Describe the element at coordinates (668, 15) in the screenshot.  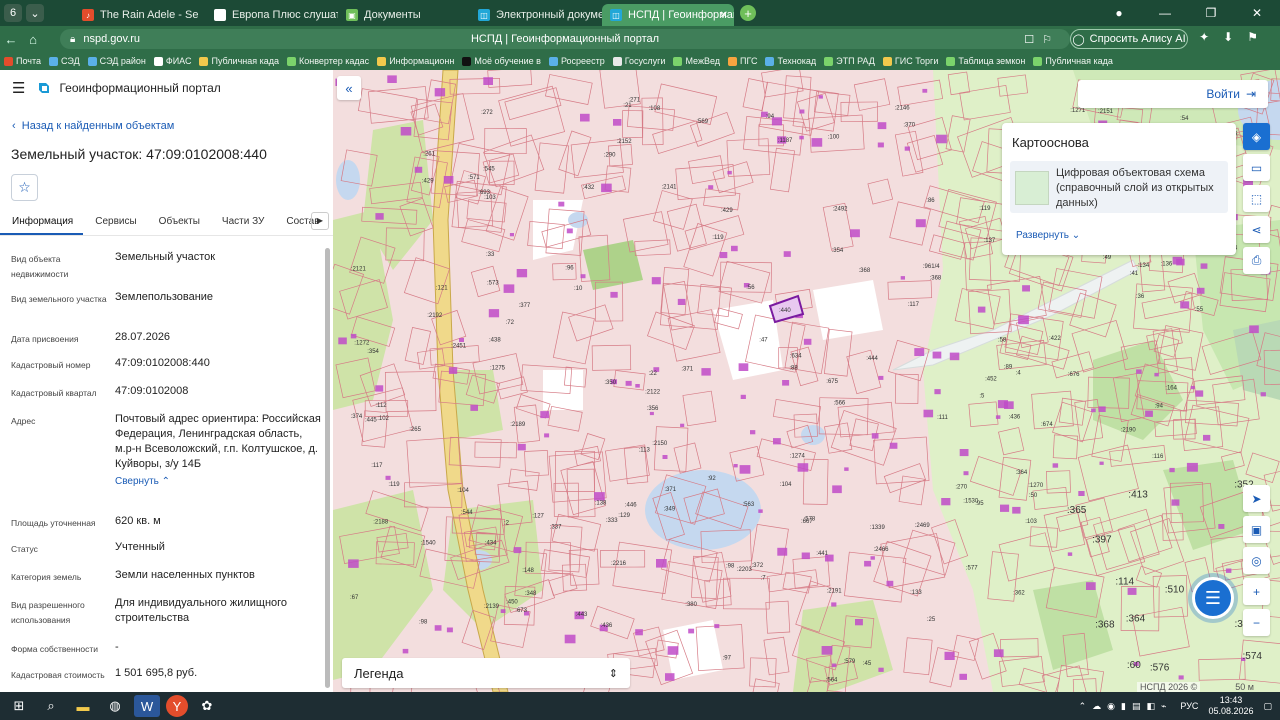
I see `tab-nspd: ◫ НСПД | Геоинформаци ✕` at that location.